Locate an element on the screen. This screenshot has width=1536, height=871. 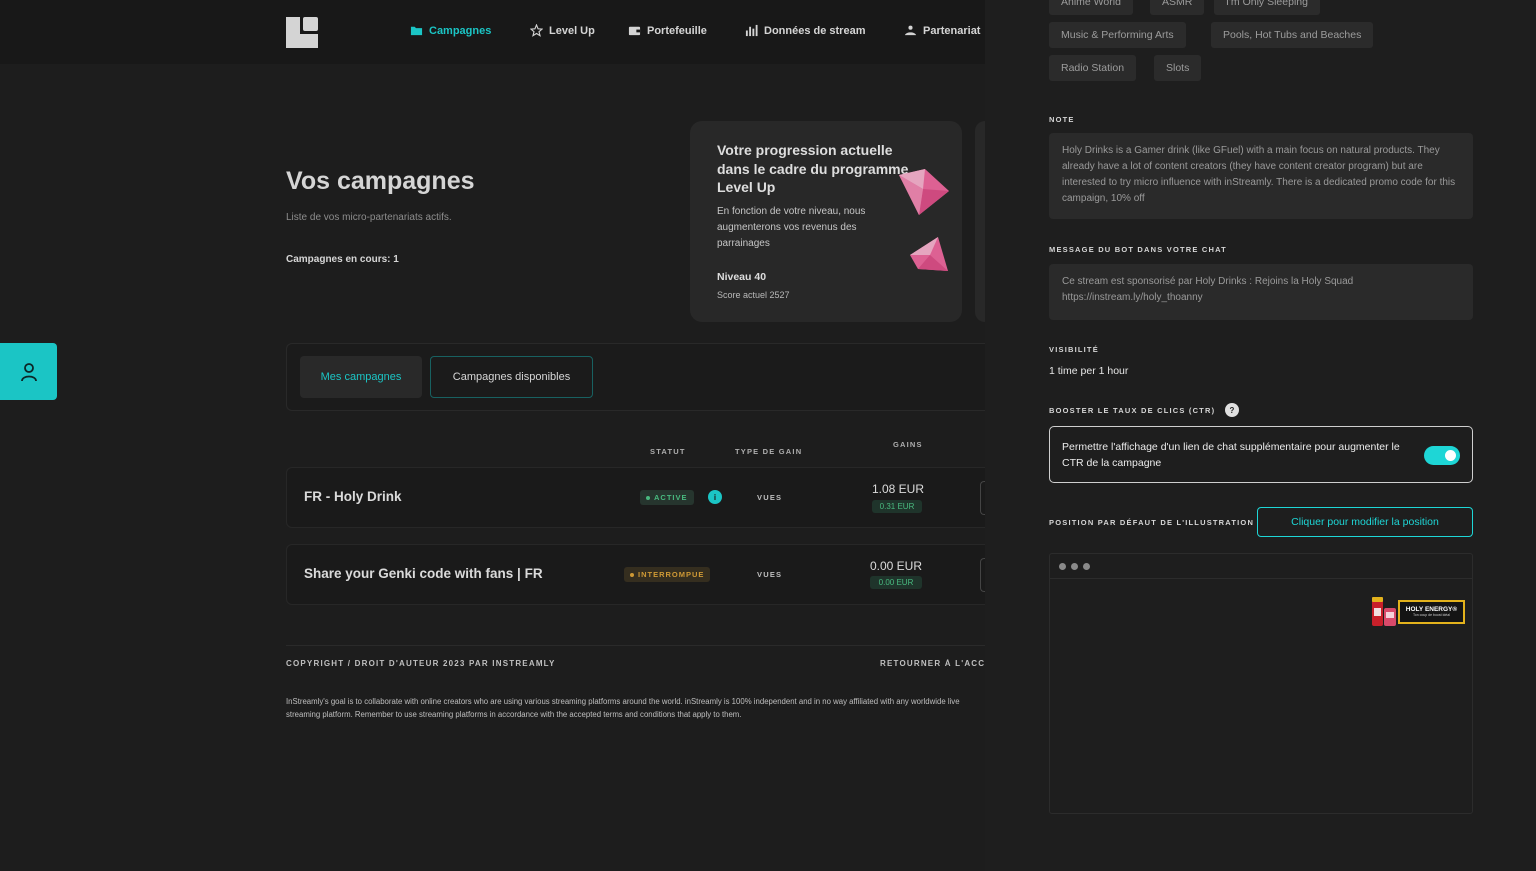
nav-item-label: Partenariat is located at coordinates (952, 30).